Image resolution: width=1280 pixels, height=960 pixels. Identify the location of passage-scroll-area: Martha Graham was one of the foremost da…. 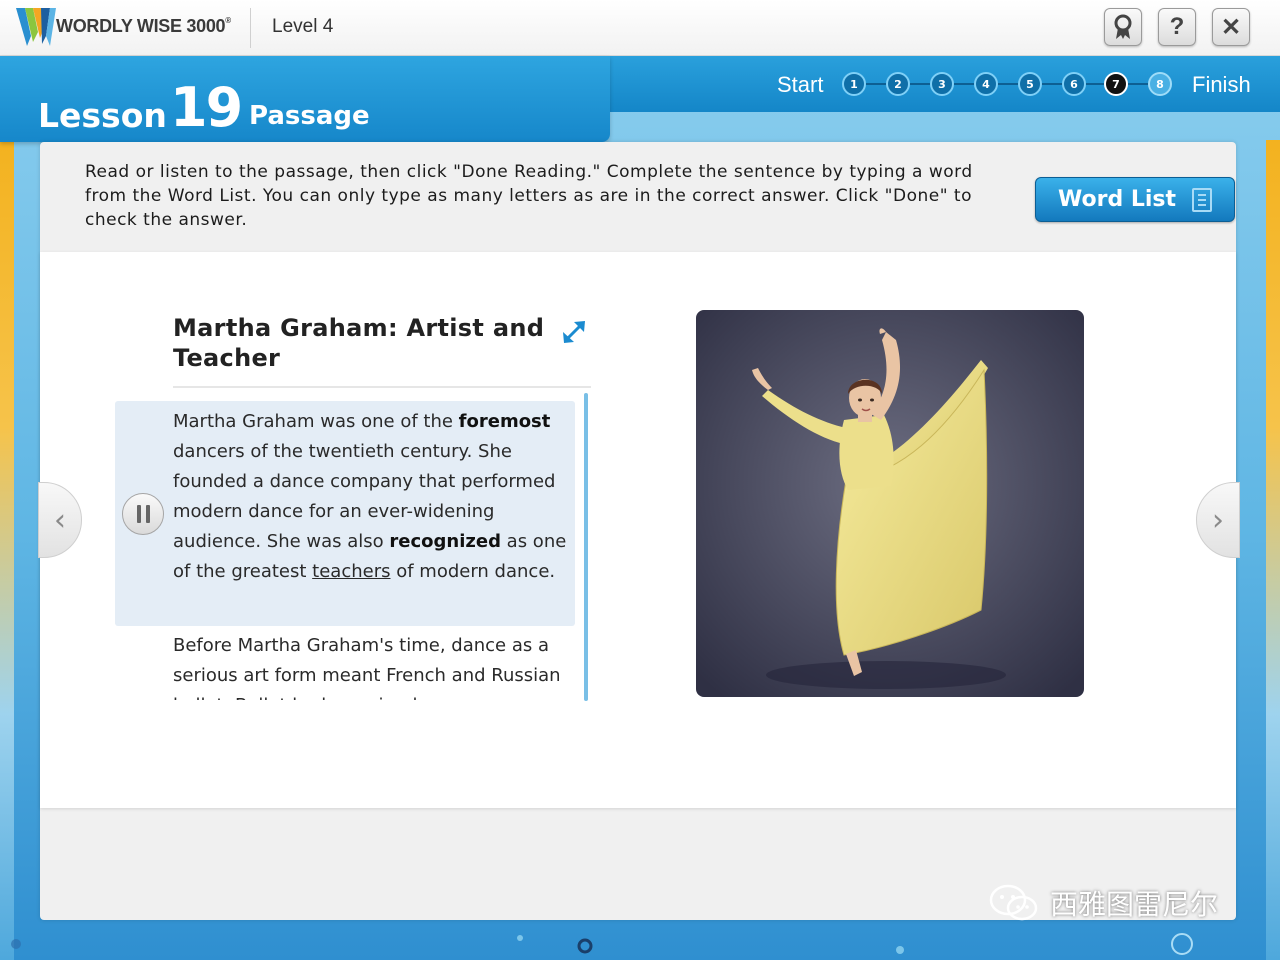
(353, 547).